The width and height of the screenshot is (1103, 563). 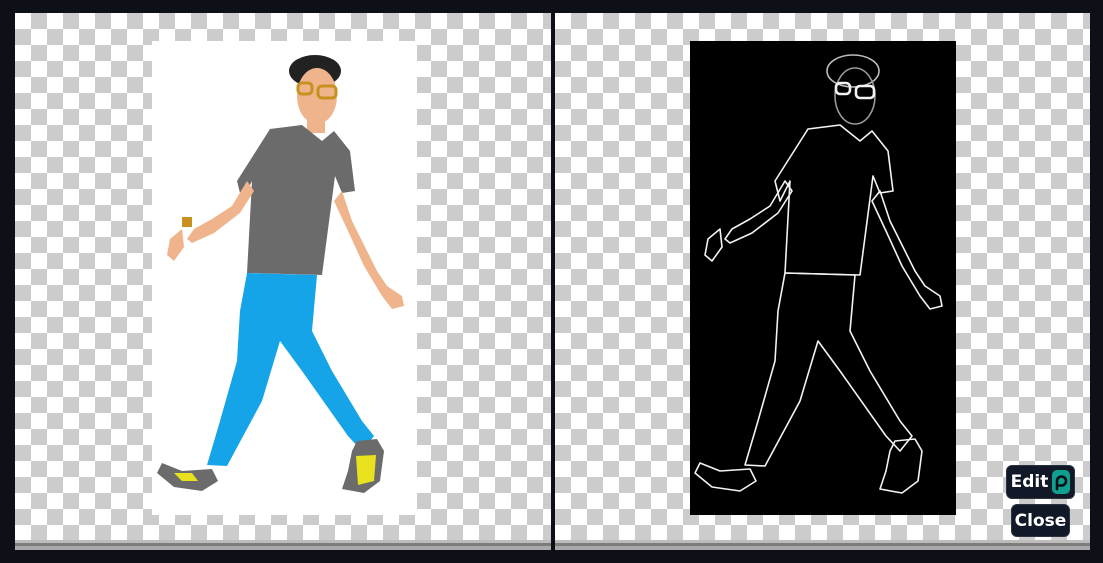 I want to click on close-button-label: Close, so click(x=1040, y=520).